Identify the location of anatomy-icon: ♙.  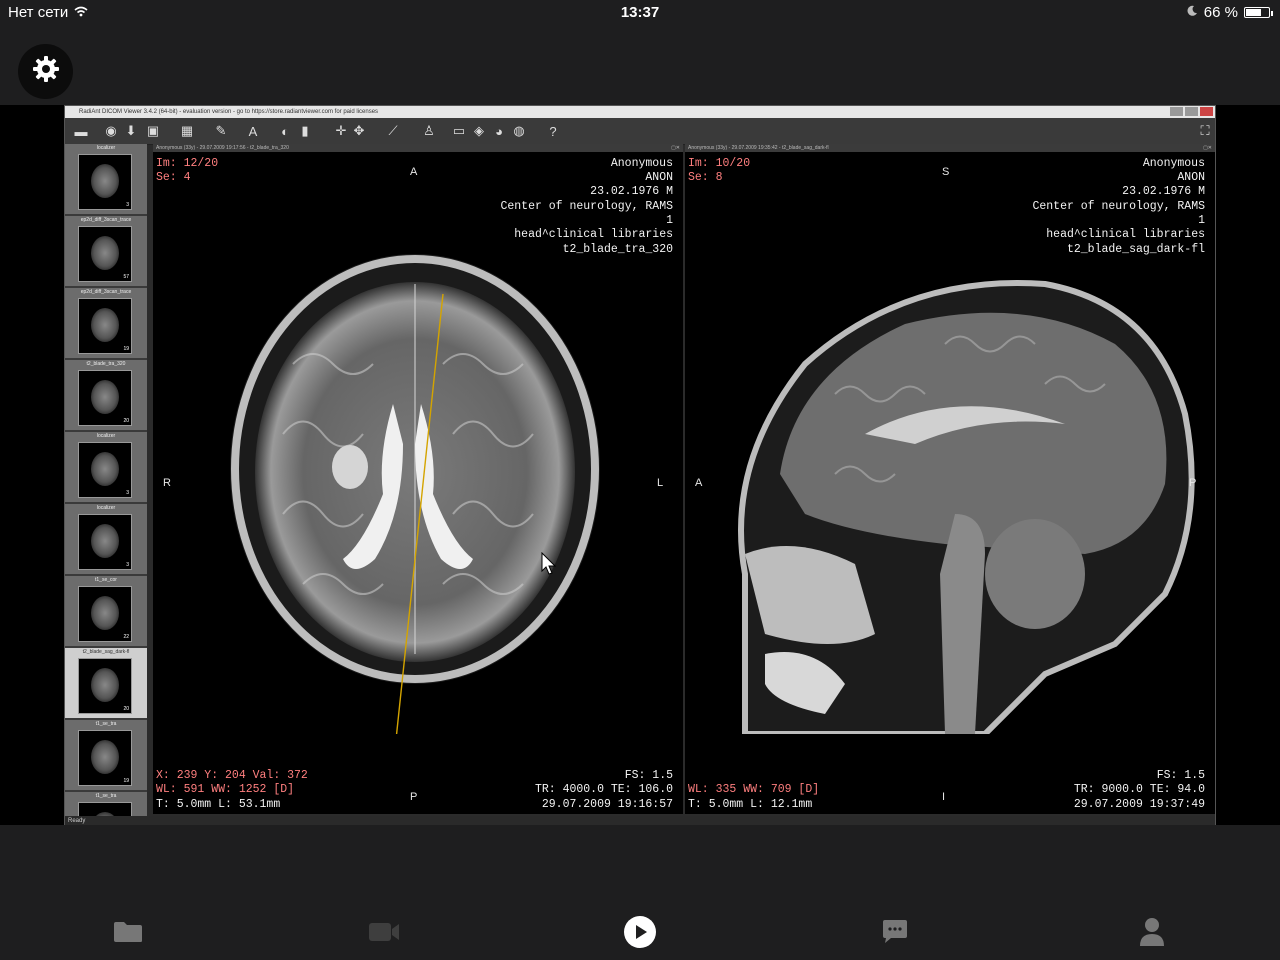
(429, 131).